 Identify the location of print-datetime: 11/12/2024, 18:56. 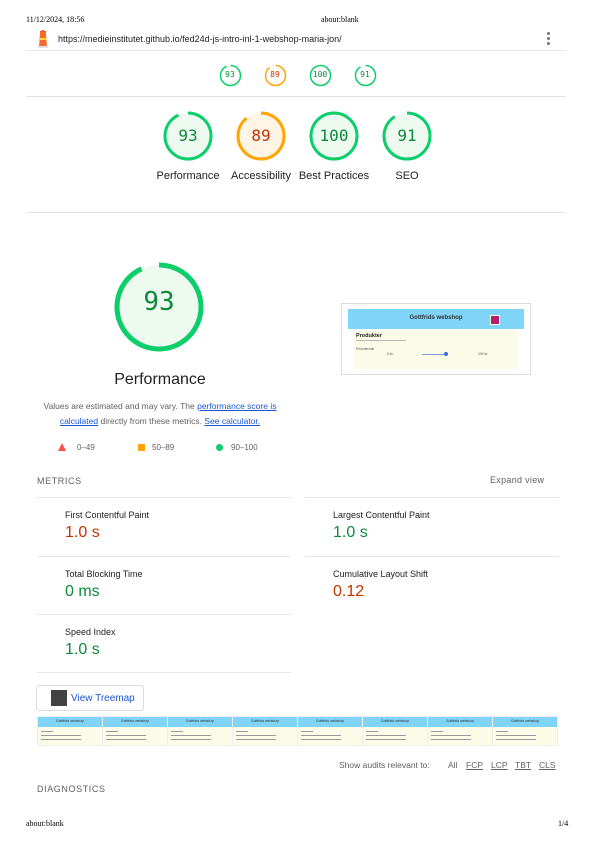
(55, 19).